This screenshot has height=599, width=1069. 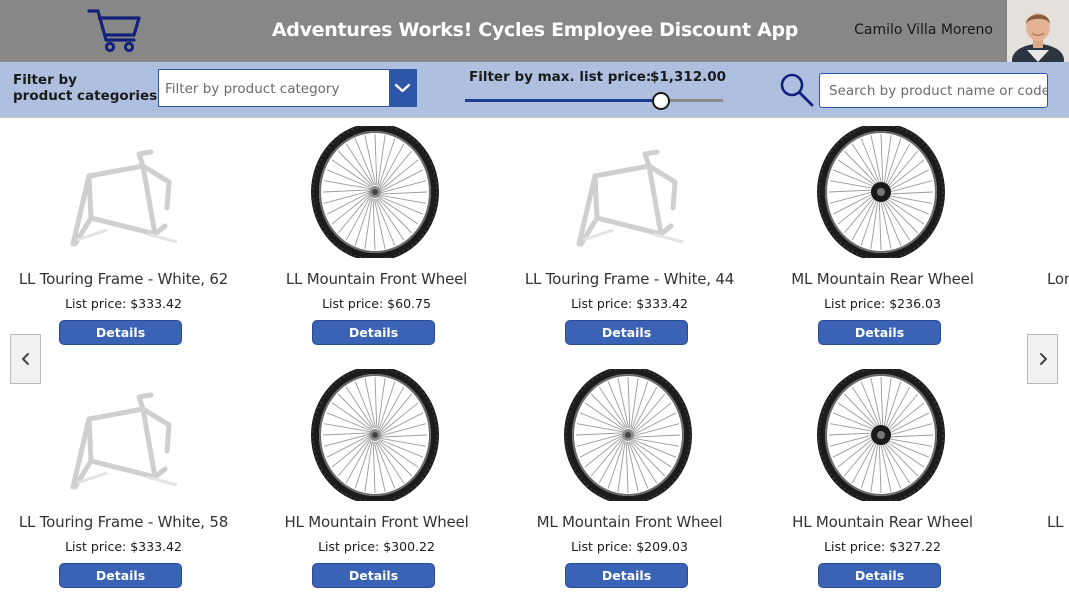 I want to click on product-price: List price: $300.22, so click(x=376, y=546).